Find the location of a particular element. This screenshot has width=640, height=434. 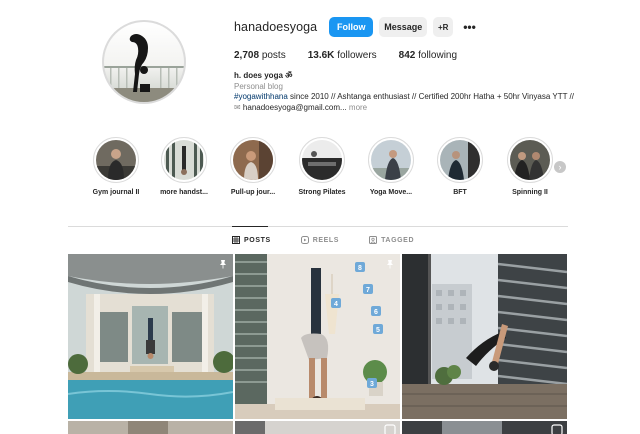

more-options-icon: ••• is located at coordinates (469, 27).